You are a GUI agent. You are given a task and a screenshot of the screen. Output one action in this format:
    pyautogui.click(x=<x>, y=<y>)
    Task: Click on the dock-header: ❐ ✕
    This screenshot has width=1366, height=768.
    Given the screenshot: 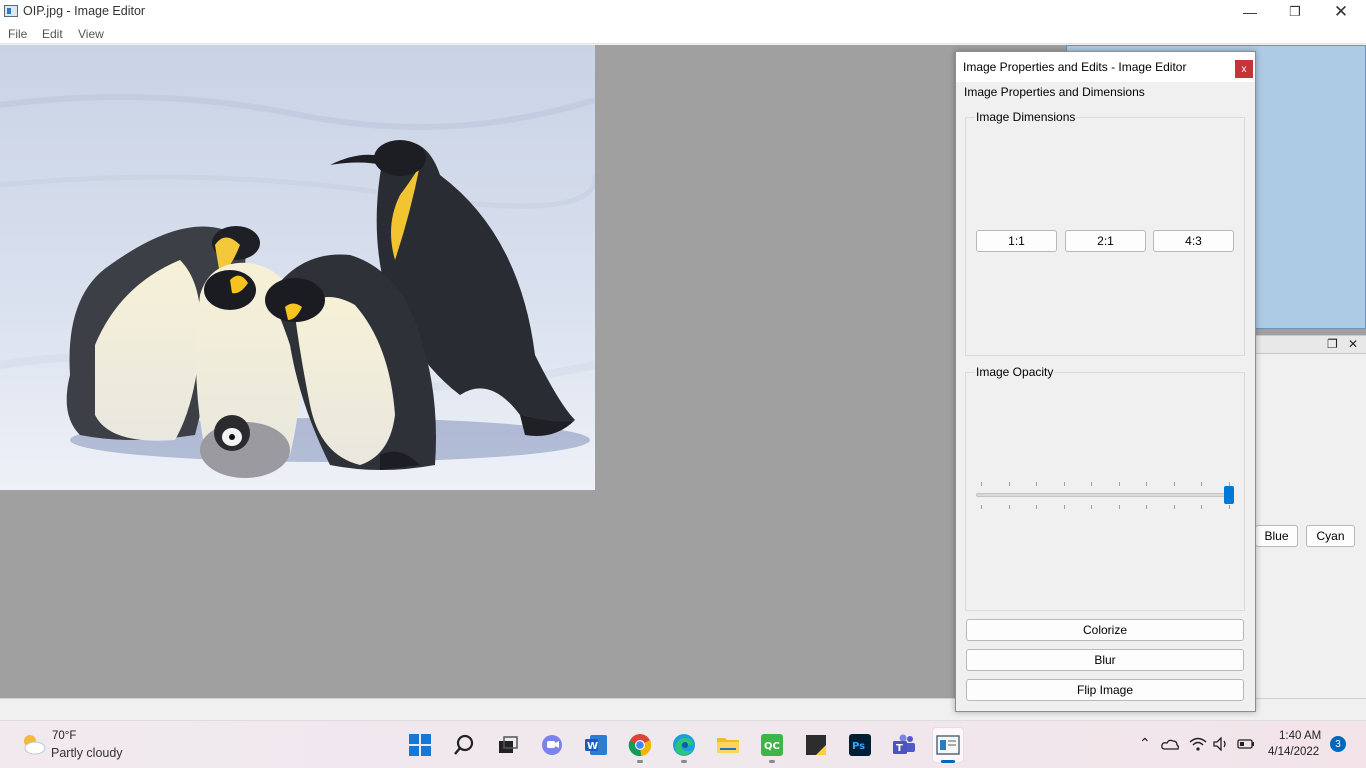 What is the action you would take?
    pyautogui.click(x=1310, y=344)
    